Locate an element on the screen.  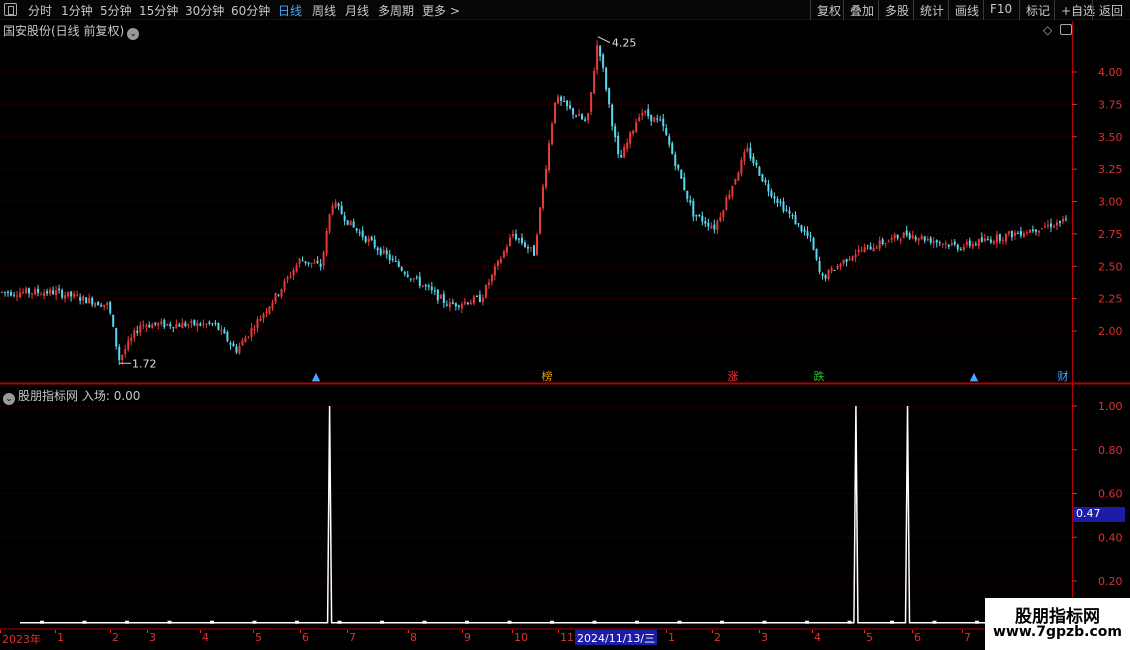
period-1min: 1分钟 is located at coordinates (77, 10).